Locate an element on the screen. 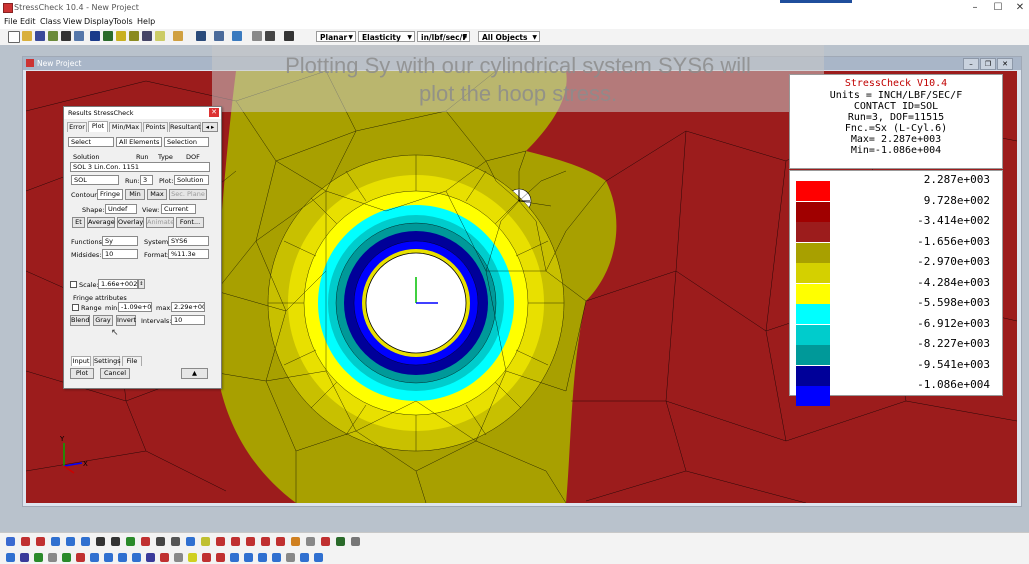 The image size is (1029, 564). collapse-button: ▲ is located at coordinates (194, 373).